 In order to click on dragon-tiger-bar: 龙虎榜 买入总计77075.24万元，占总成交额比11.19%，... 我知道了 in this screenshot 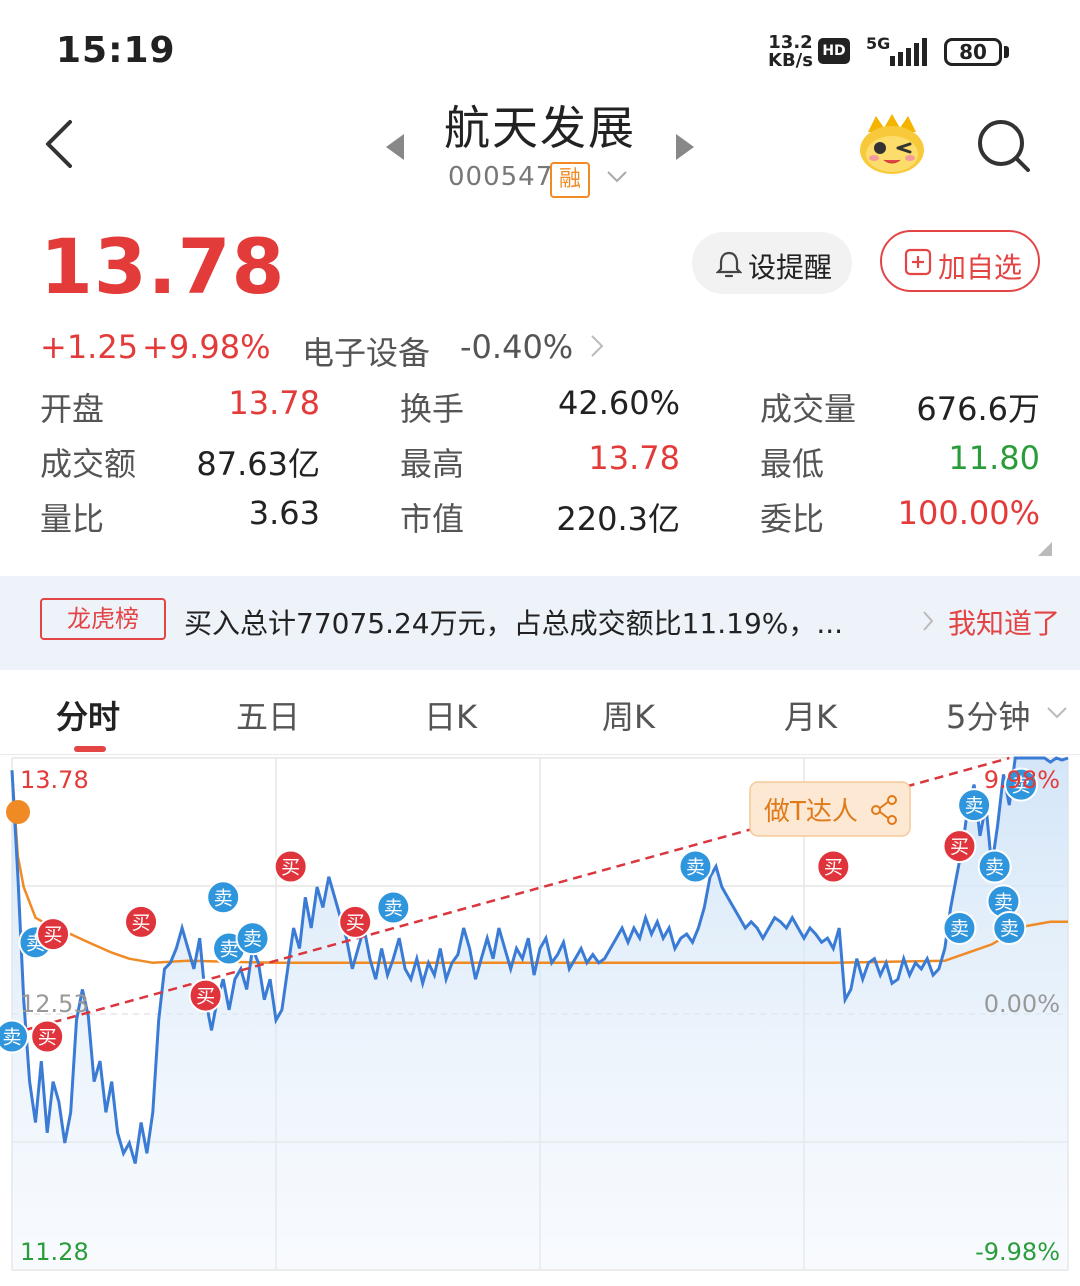, I will do `click(540, 623)`.